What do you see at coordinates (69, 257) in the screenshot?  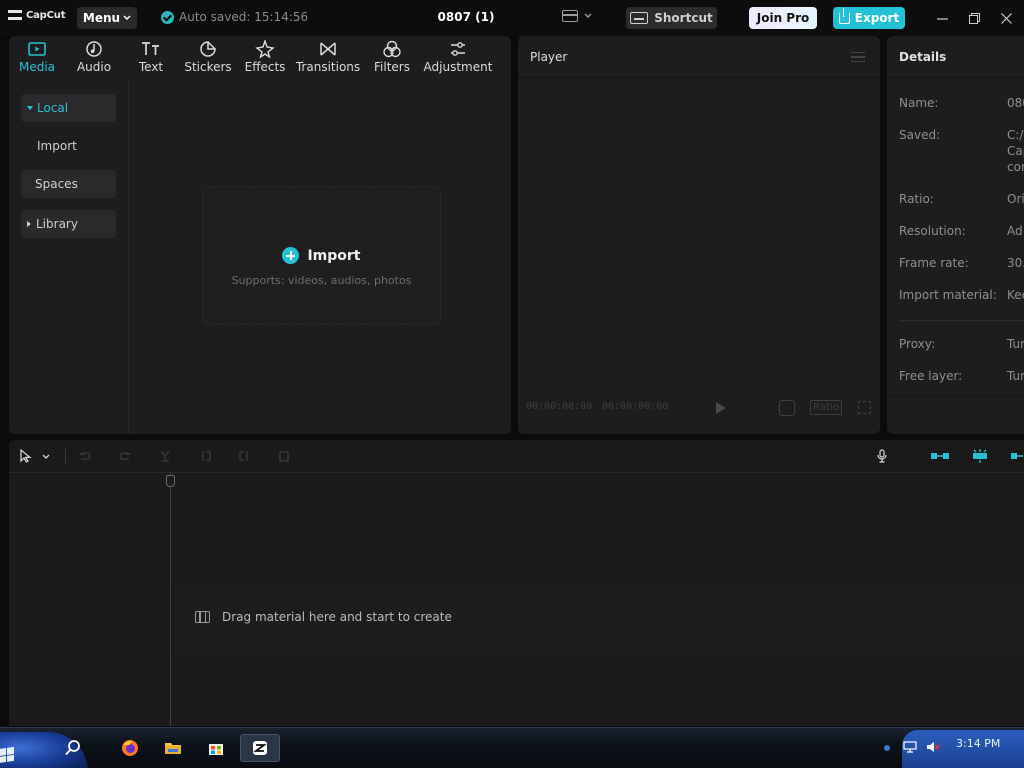 I see `media-sidebar: Local Import Spaces Library` at bounding box center [69, 257].